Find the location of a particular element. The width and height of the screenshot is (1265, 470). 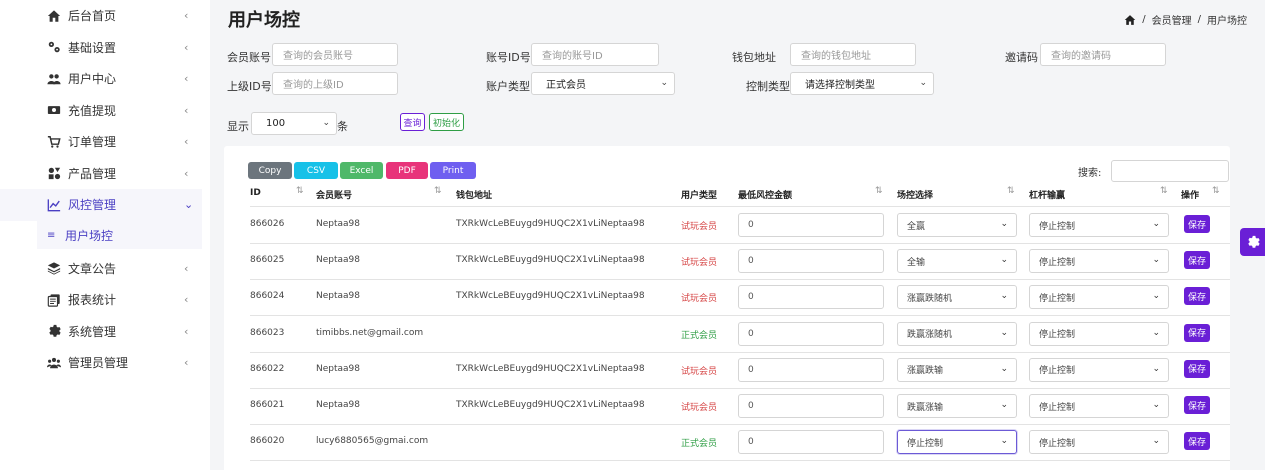

sidebar-item-gears: 基础设置 ‹ is located at coordinates (101, 48).